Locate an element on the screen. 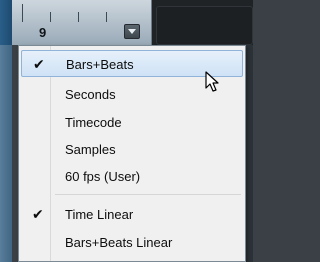  menu-item-timecode: Timecode is located at coordinates (132, 122).